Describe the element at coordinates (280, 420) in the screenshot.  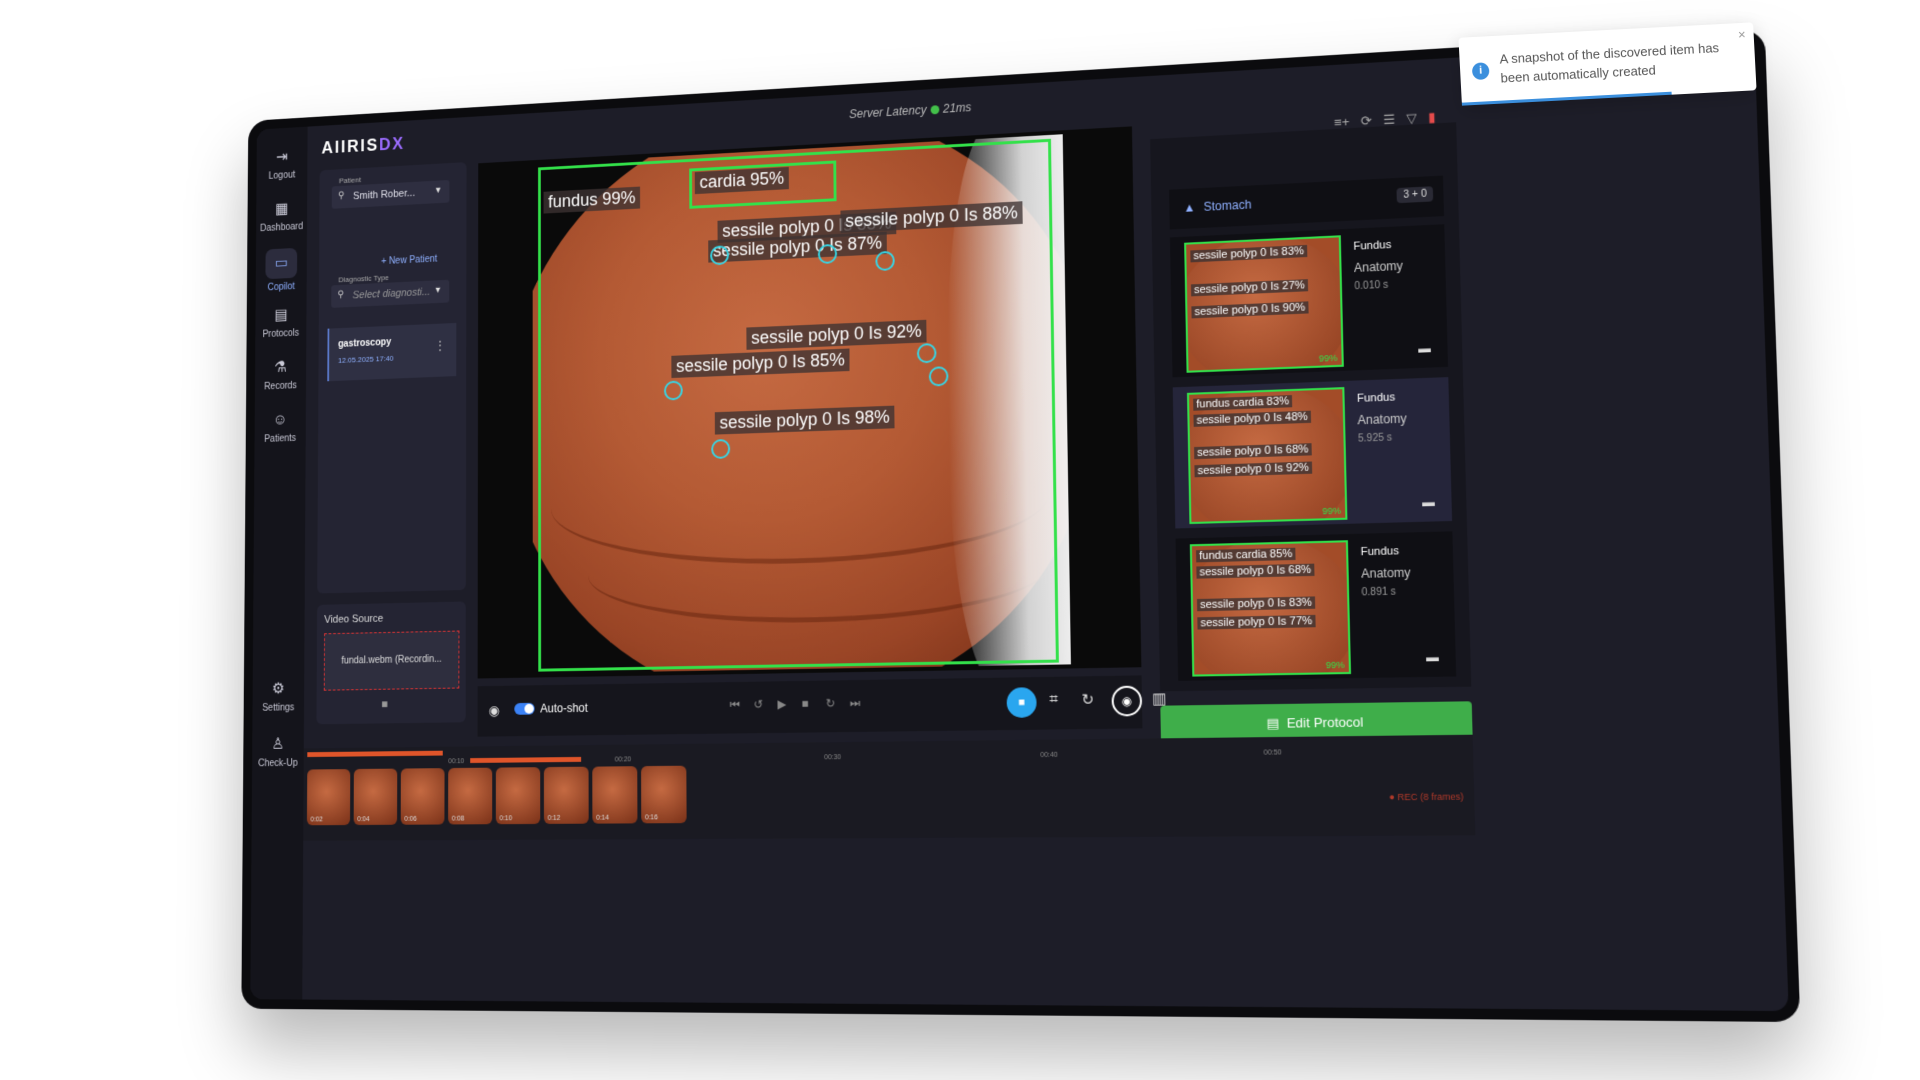
I see `users-icon: ☺` at that location.